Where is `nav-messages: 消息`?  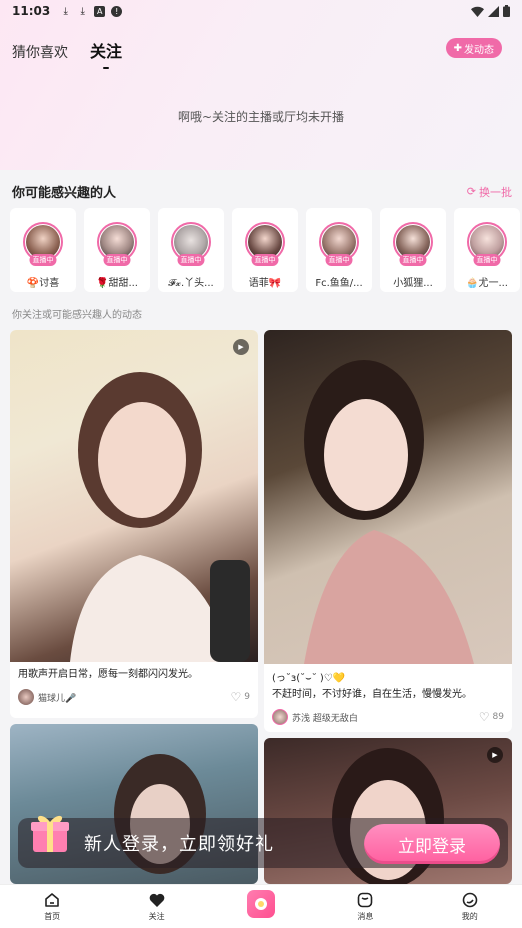
nav-messages: 消息 is located at coordinates (365, 906).